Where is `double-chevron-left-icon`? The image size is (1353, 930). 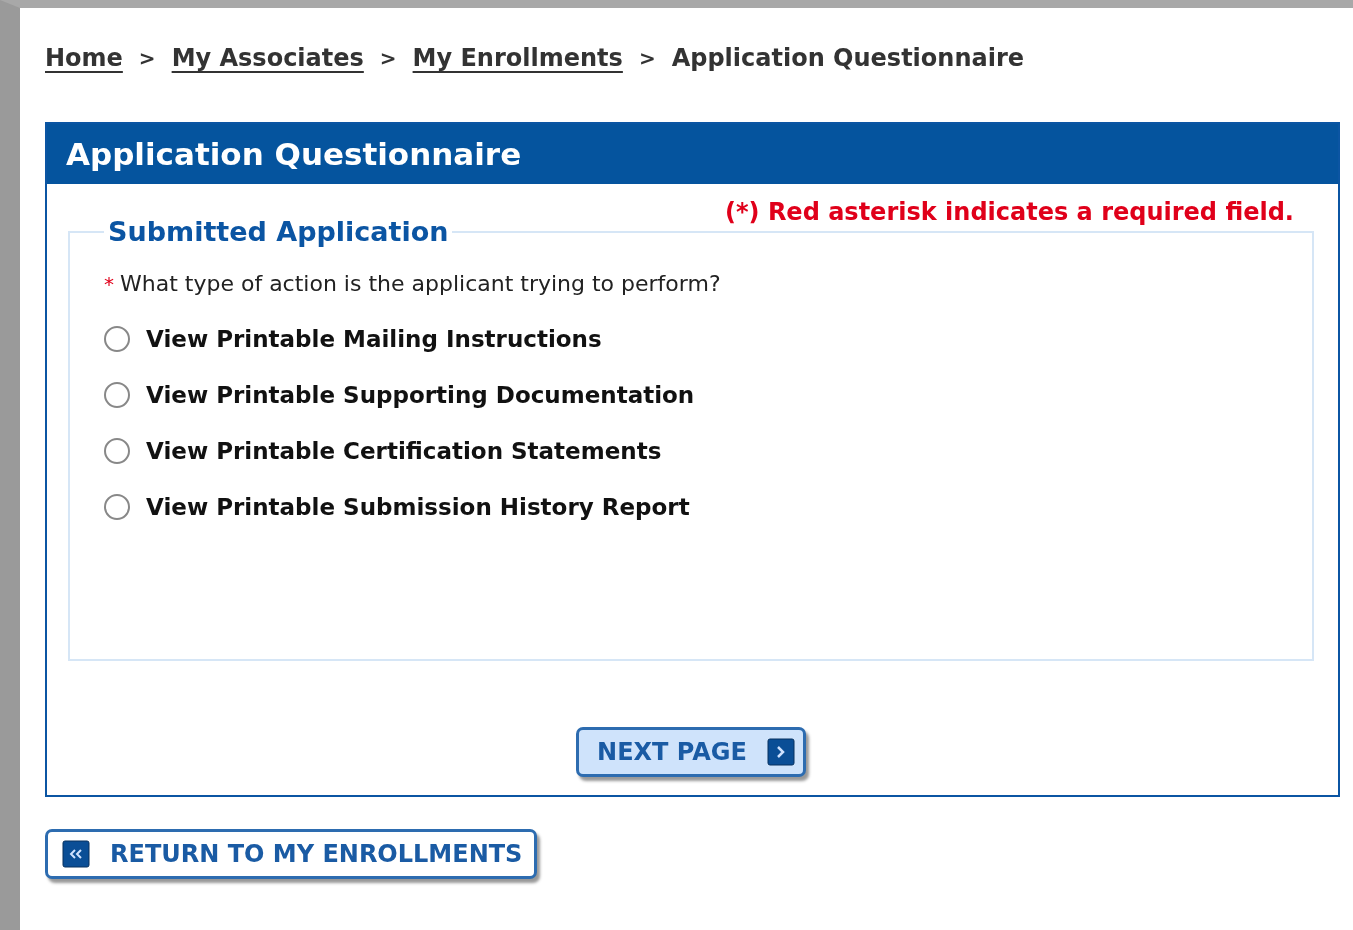 double-chevron-left-icon is located at coordinates (76, 854).